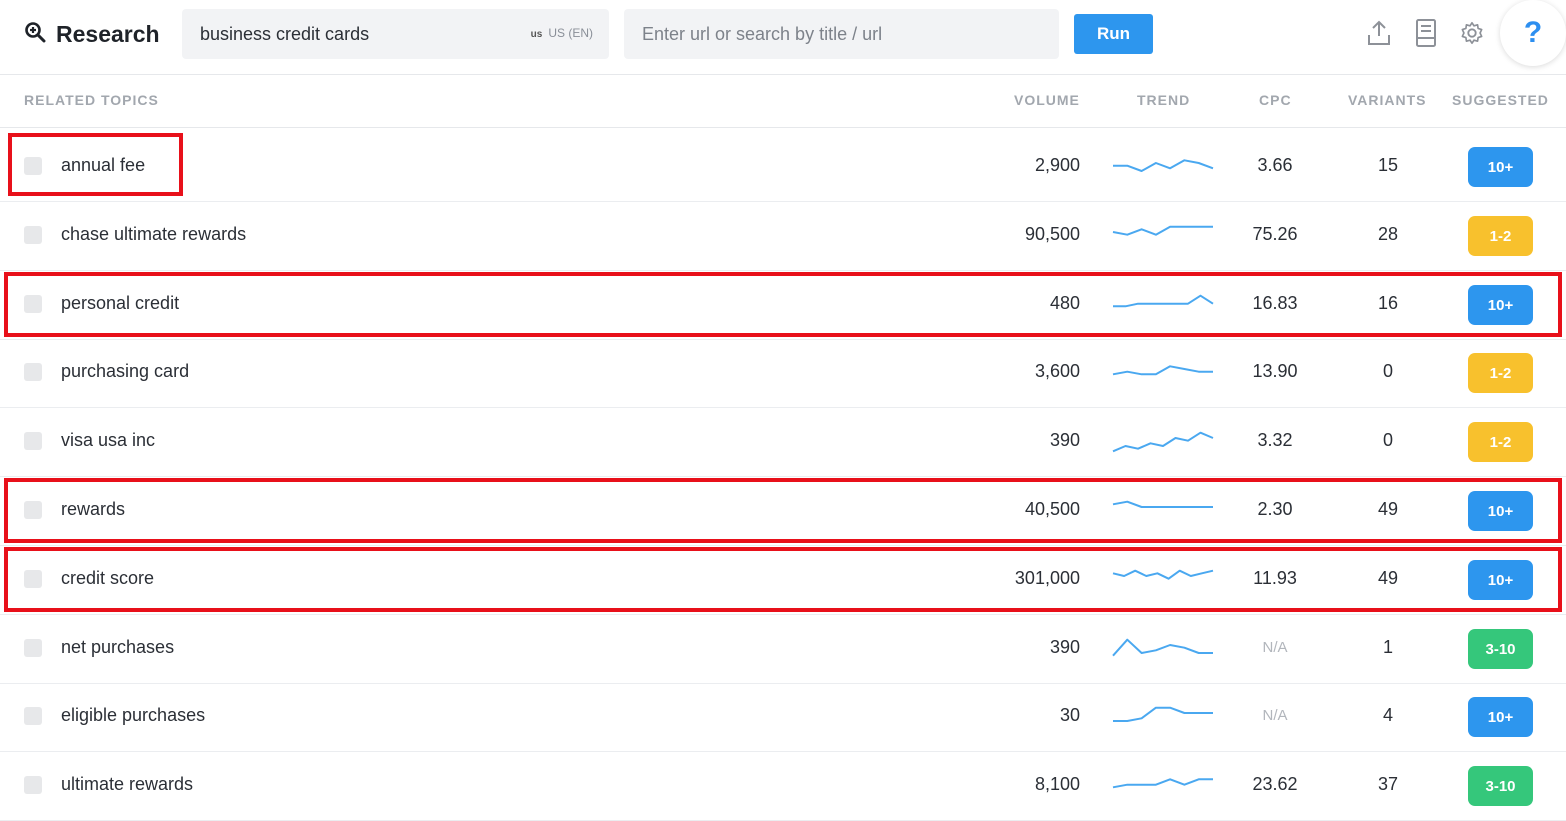  What do you see at coordinates (1379, 33) in the screenshot?
I see `upload-icon` at bounding box center [1379, 33].